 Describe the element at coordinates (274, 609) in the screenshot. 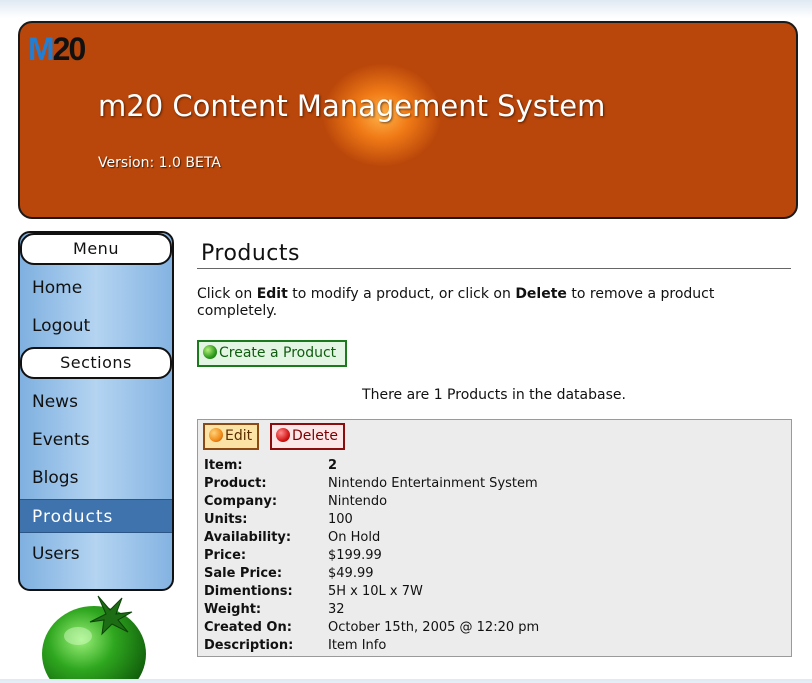

I see `field-weight: Weight: 32` at that location.